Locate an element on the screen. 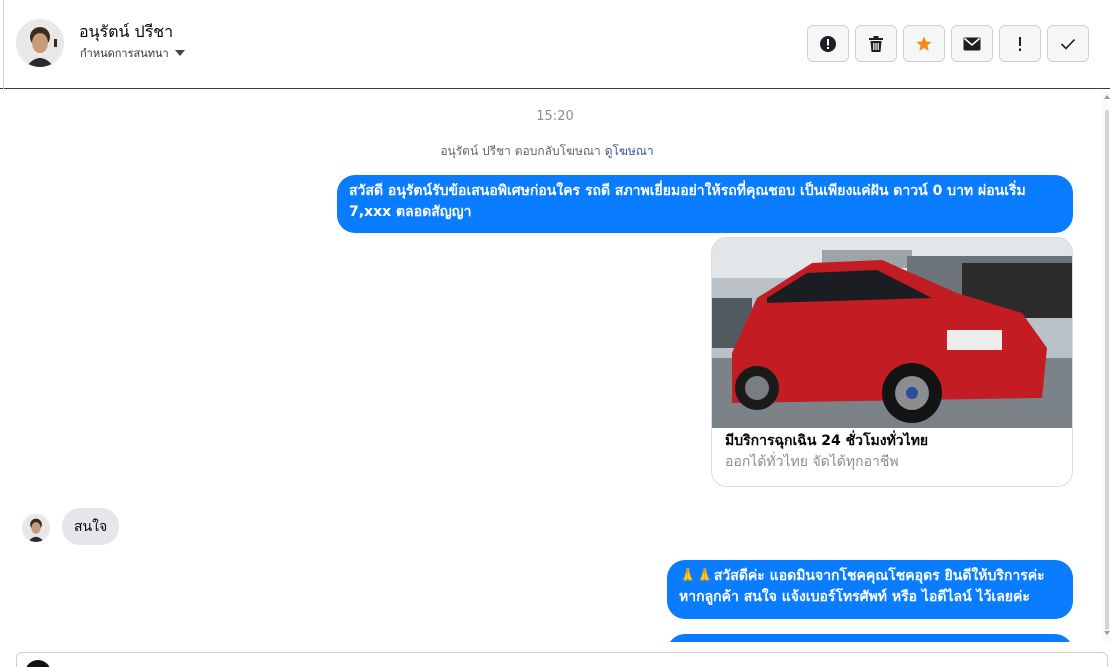 The image size is (1110, 667). incoming-message: สนใจ is located at coordinates (91, 526).